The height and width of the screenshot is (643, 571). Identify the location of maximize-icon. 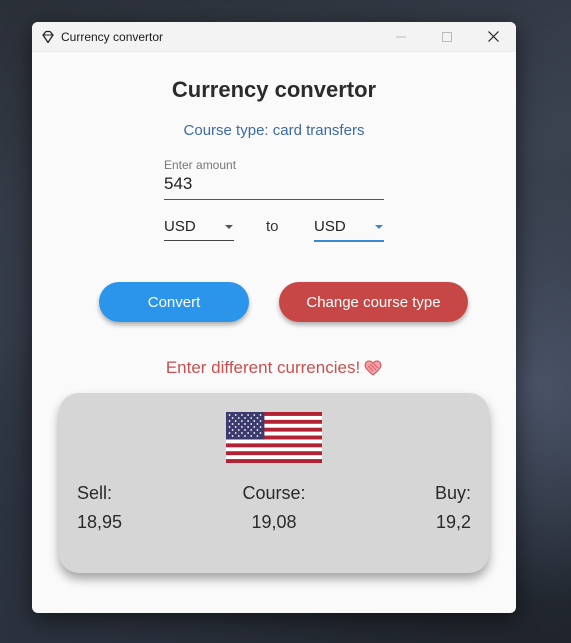
(447, 36).